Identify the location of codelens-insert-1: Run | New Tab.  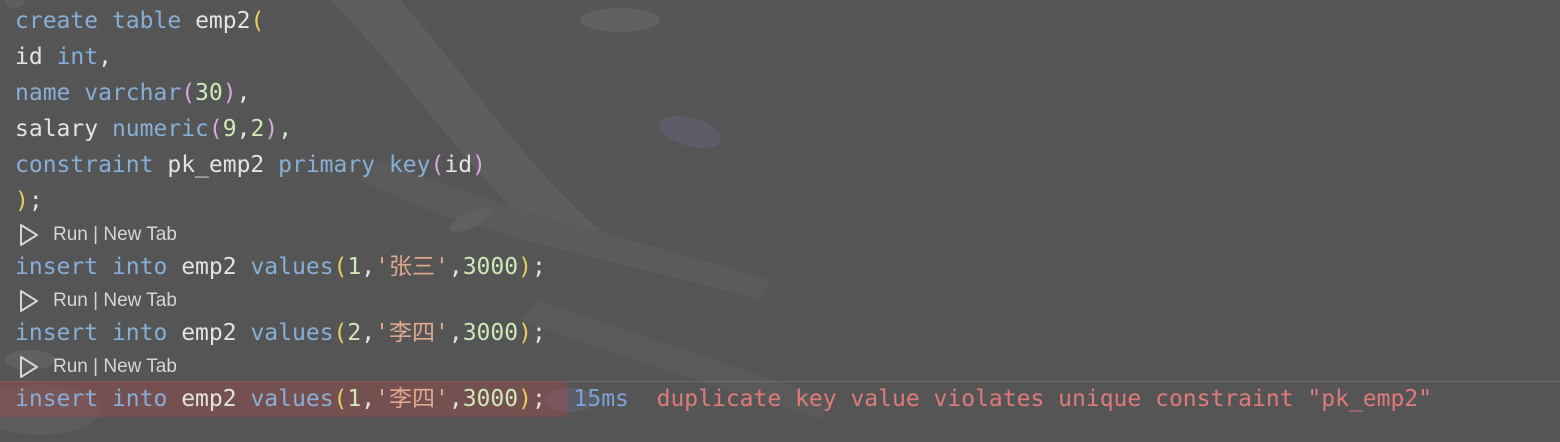
(97, 235).